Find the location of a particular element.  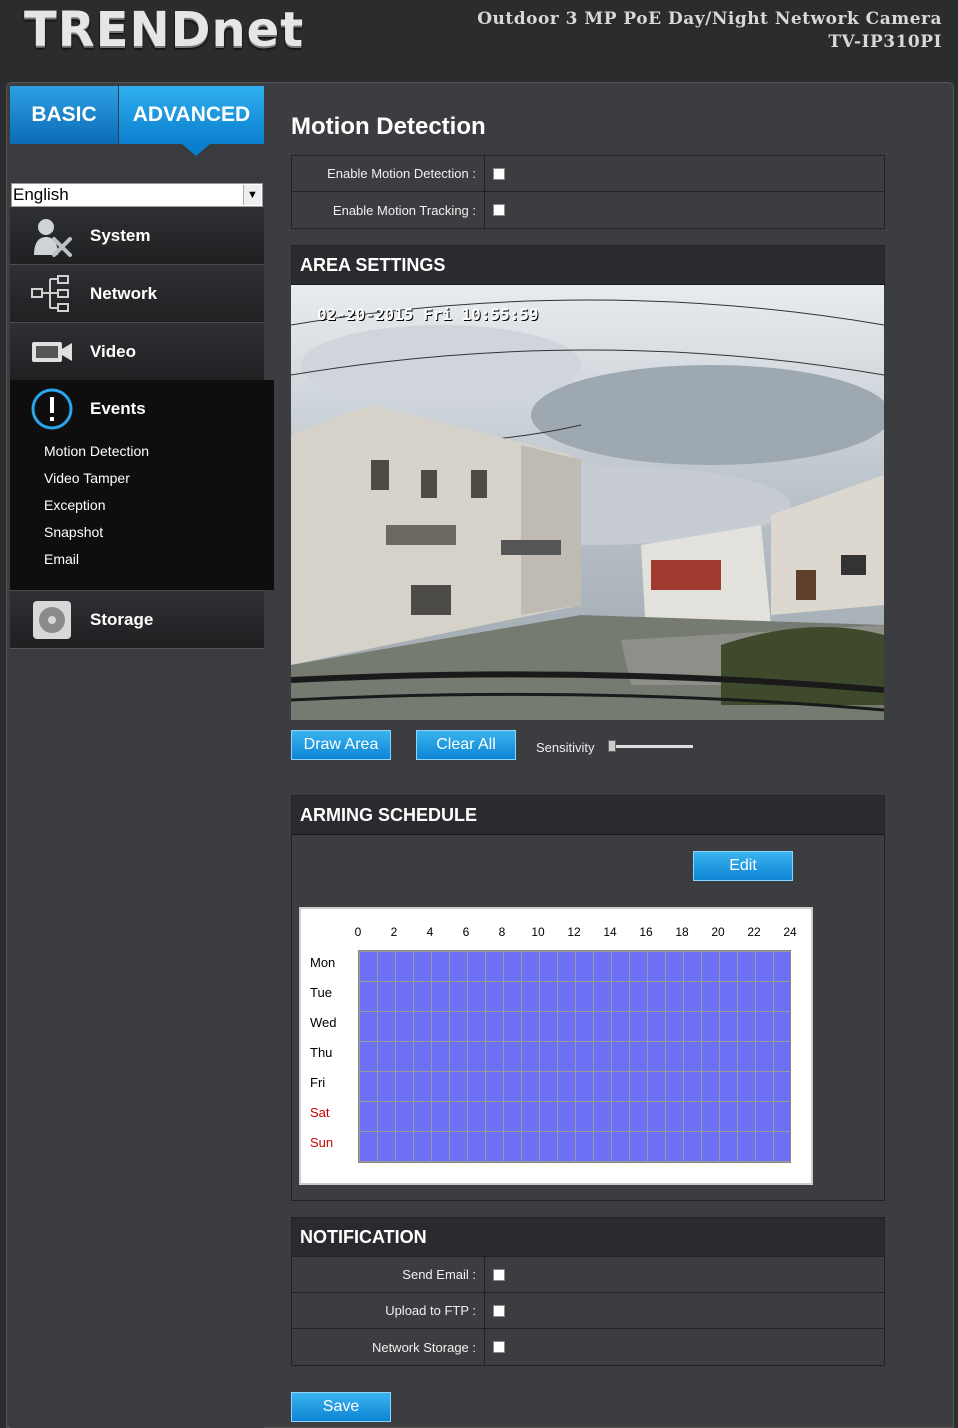

nav-storage-label: Storage is located at coordinates (122, 619).